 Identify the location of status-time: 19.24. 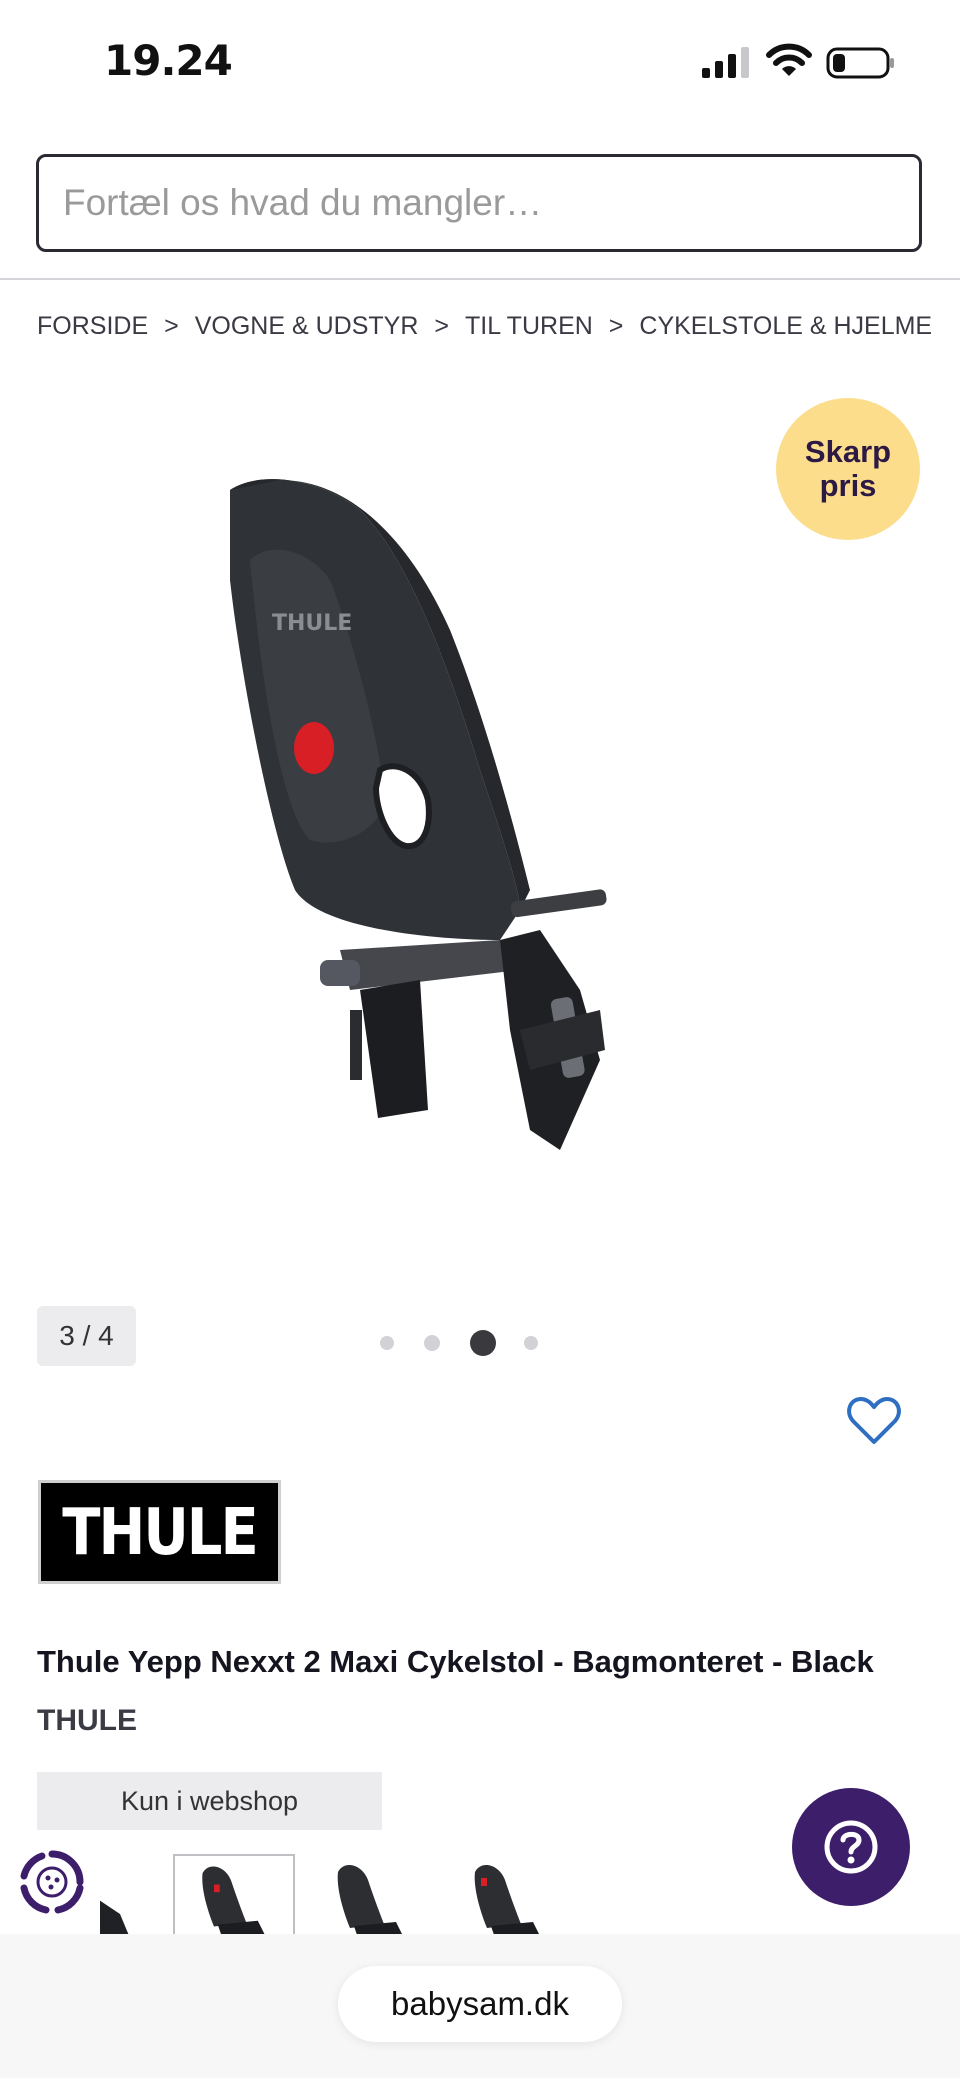
(168, 60).